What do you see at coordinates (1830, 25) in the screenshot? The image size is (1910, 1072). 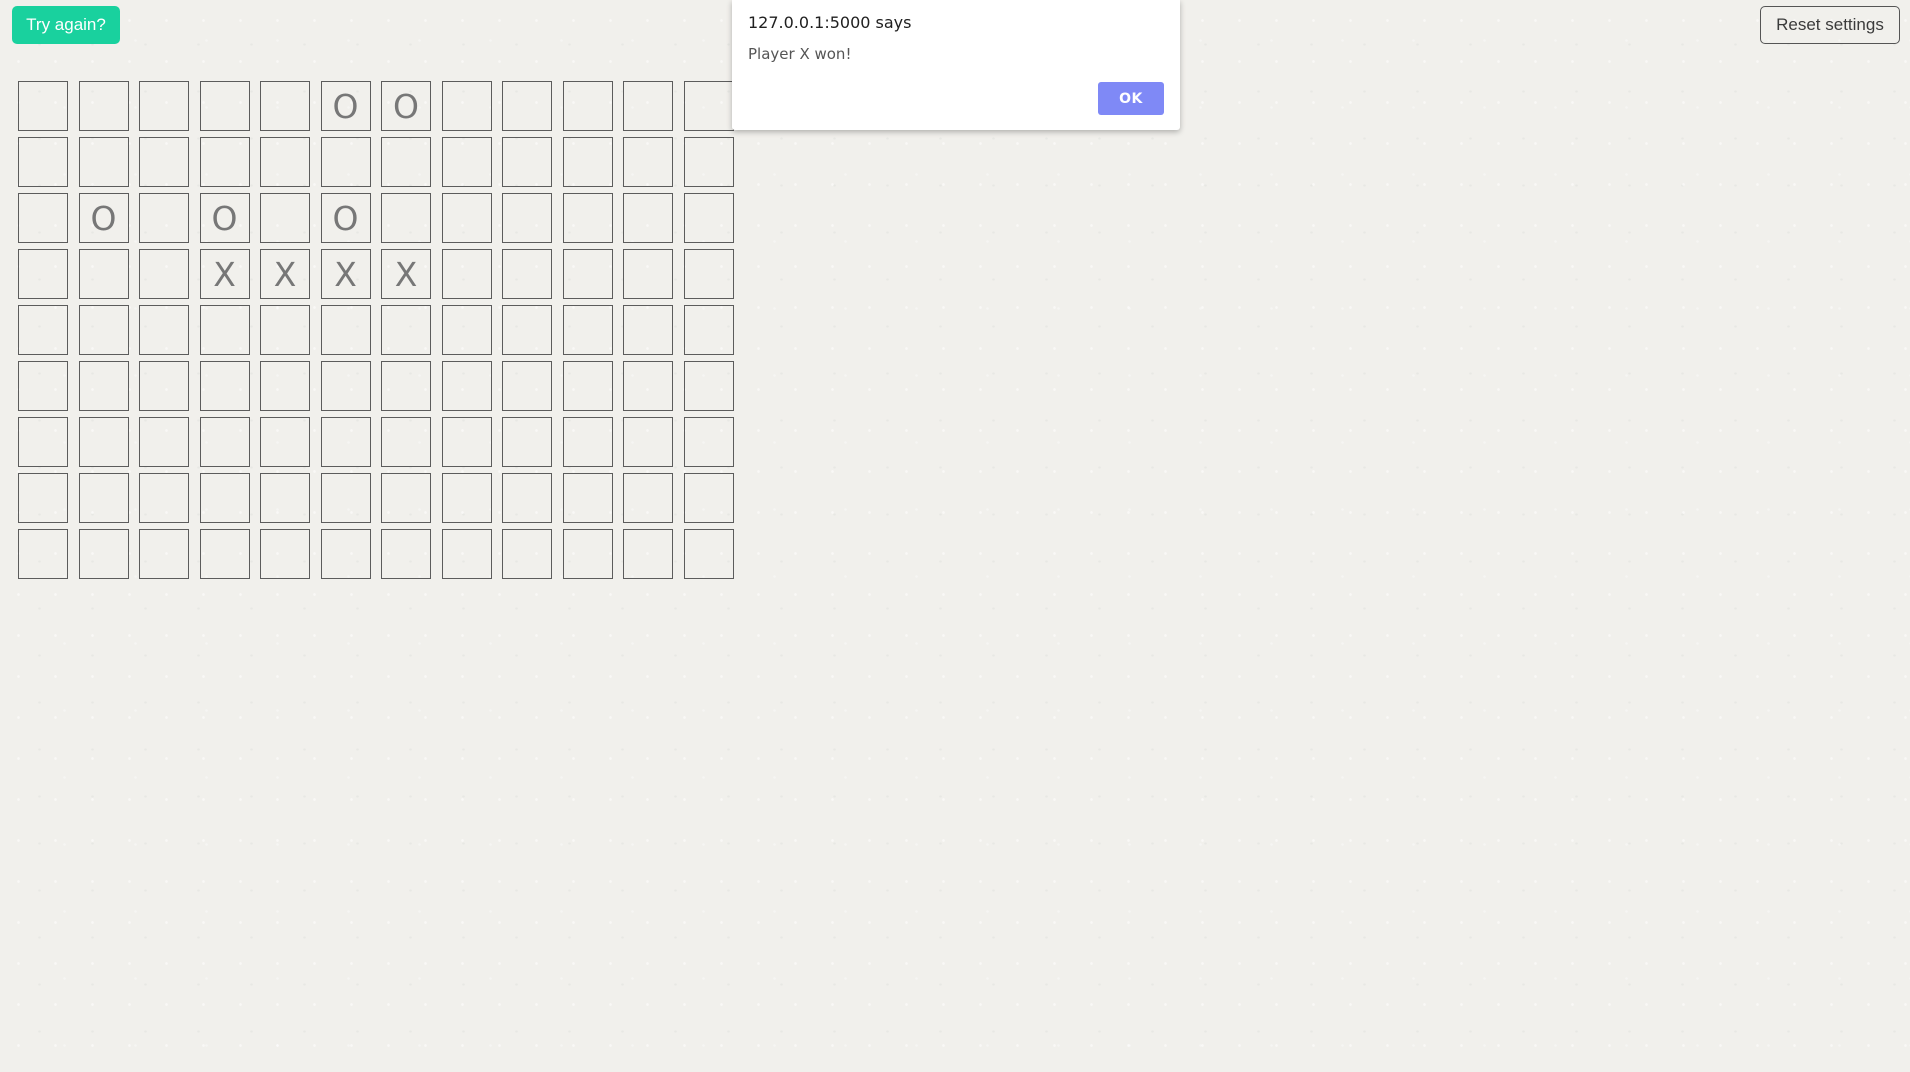 I see `reset-settings-button: Reset settings` at bounding box center [1830, 25].